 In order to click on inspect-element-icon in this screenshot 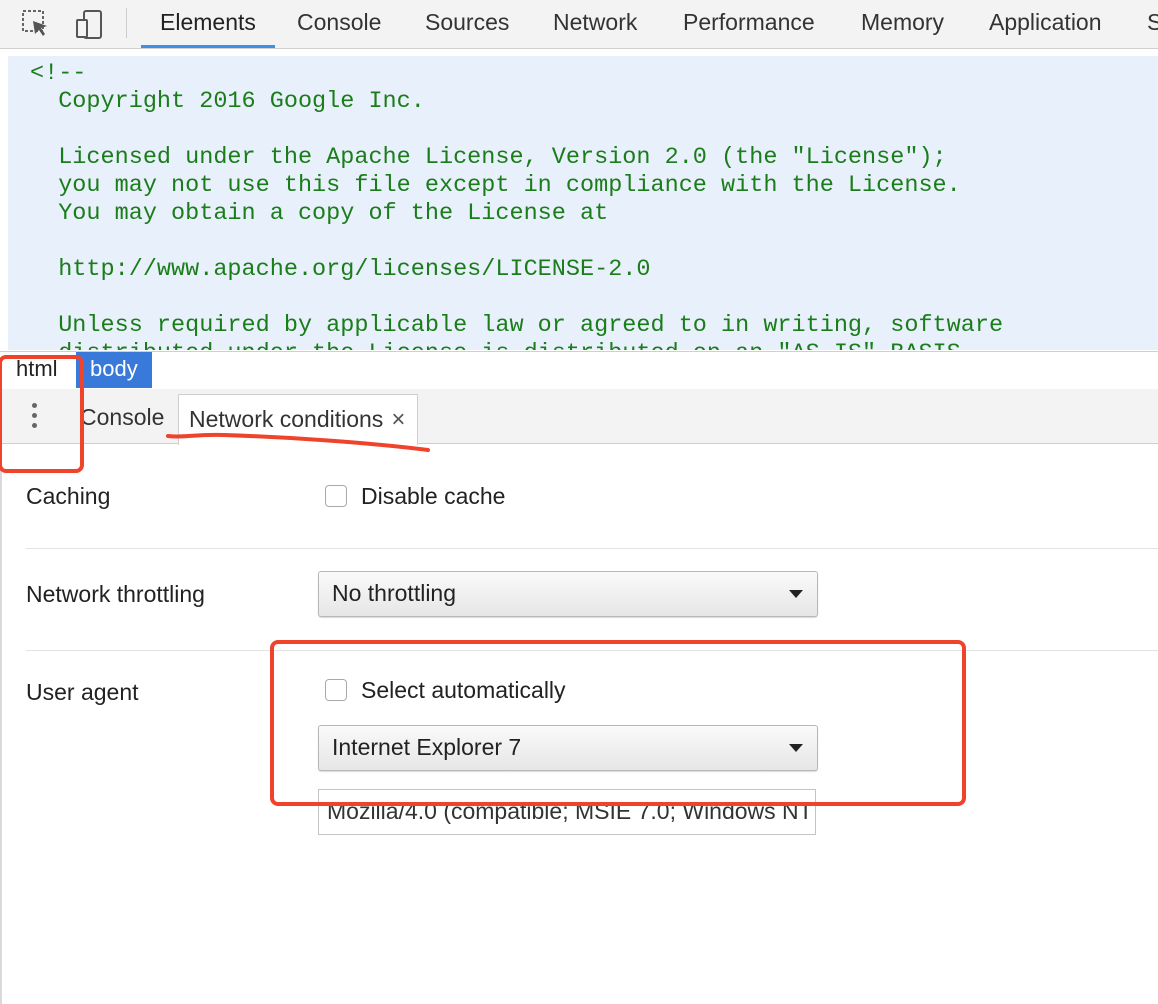, I will do `click(36, 24)`.